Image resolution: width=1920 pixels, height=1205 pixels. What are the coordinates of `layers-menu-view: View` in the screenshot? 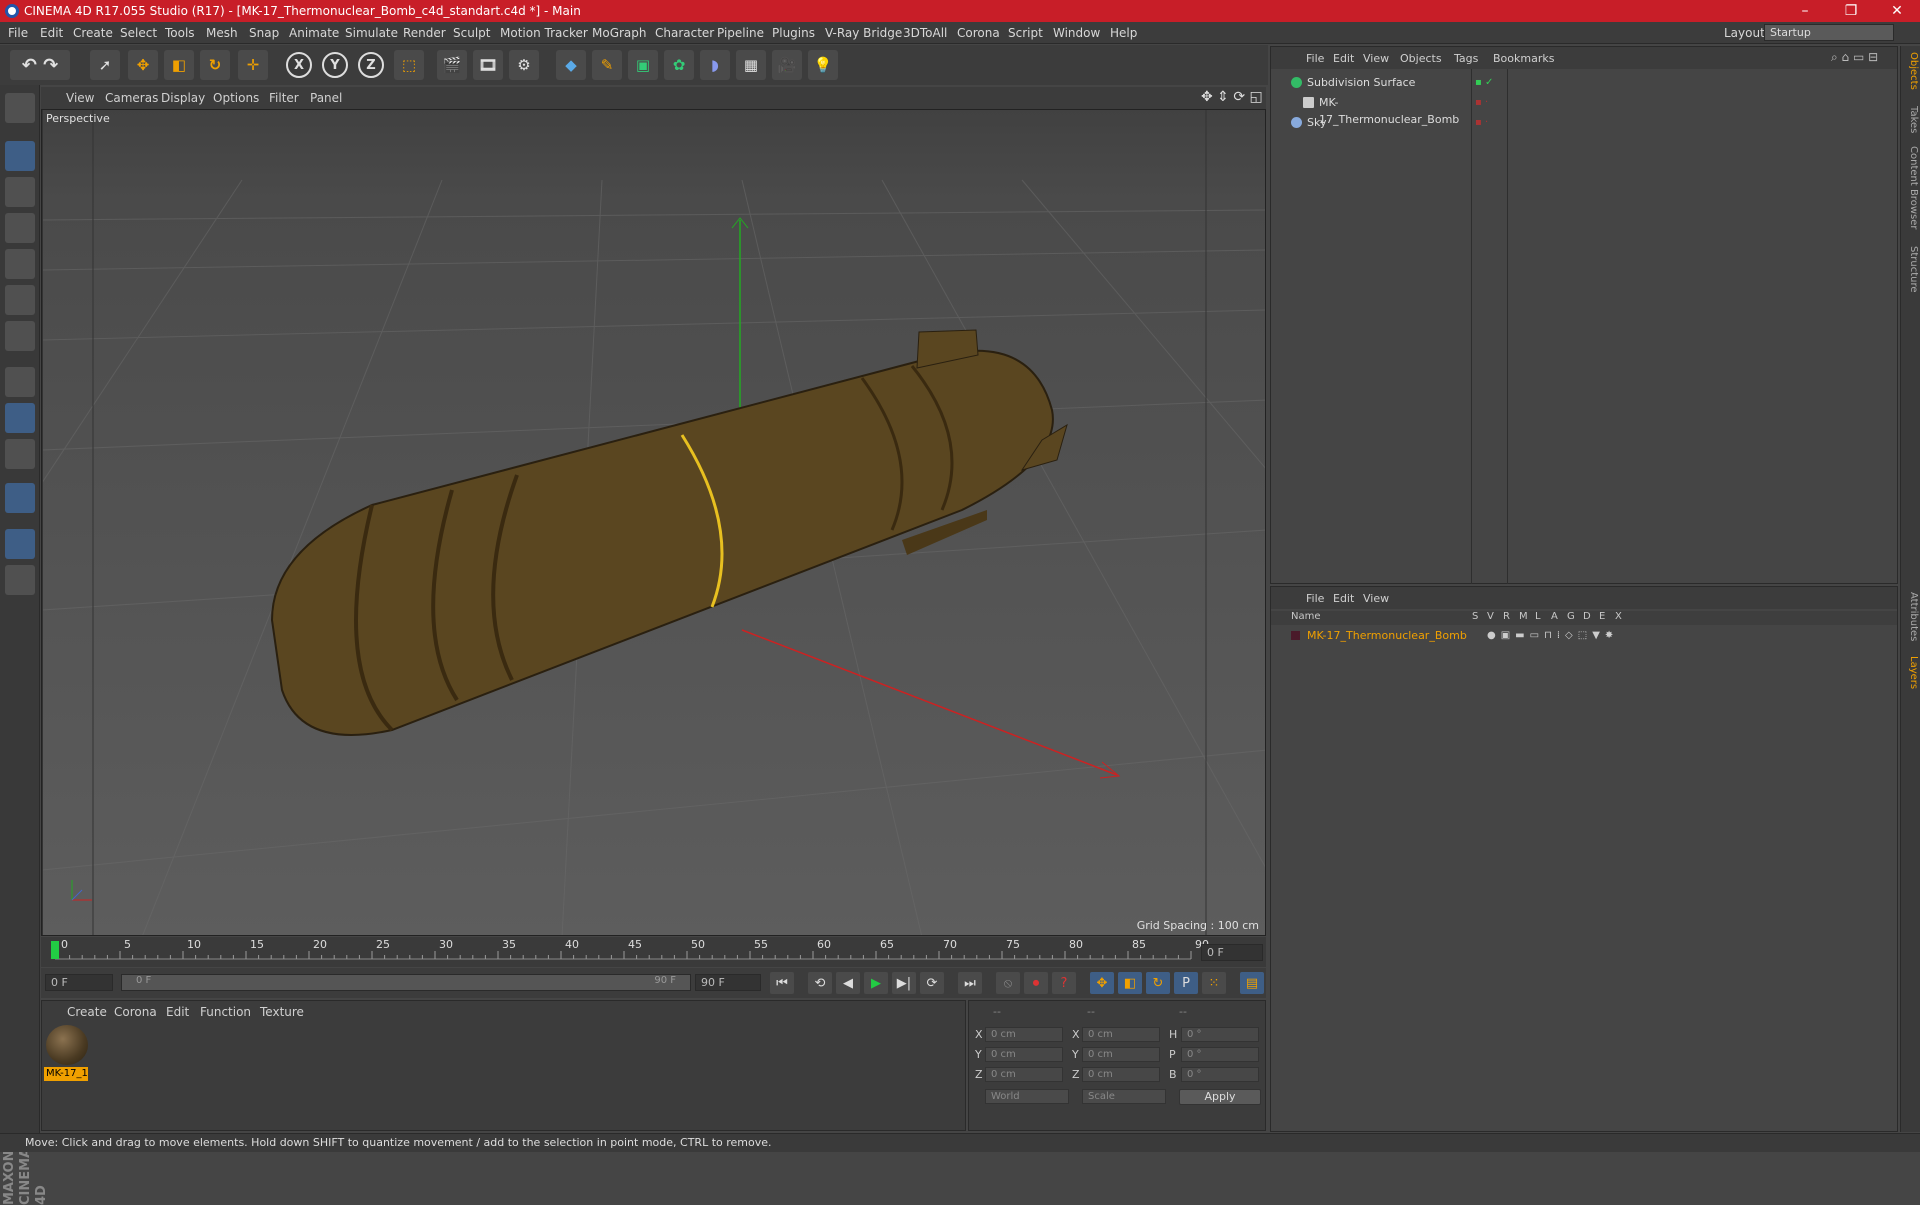 It's located at (1376, 598).